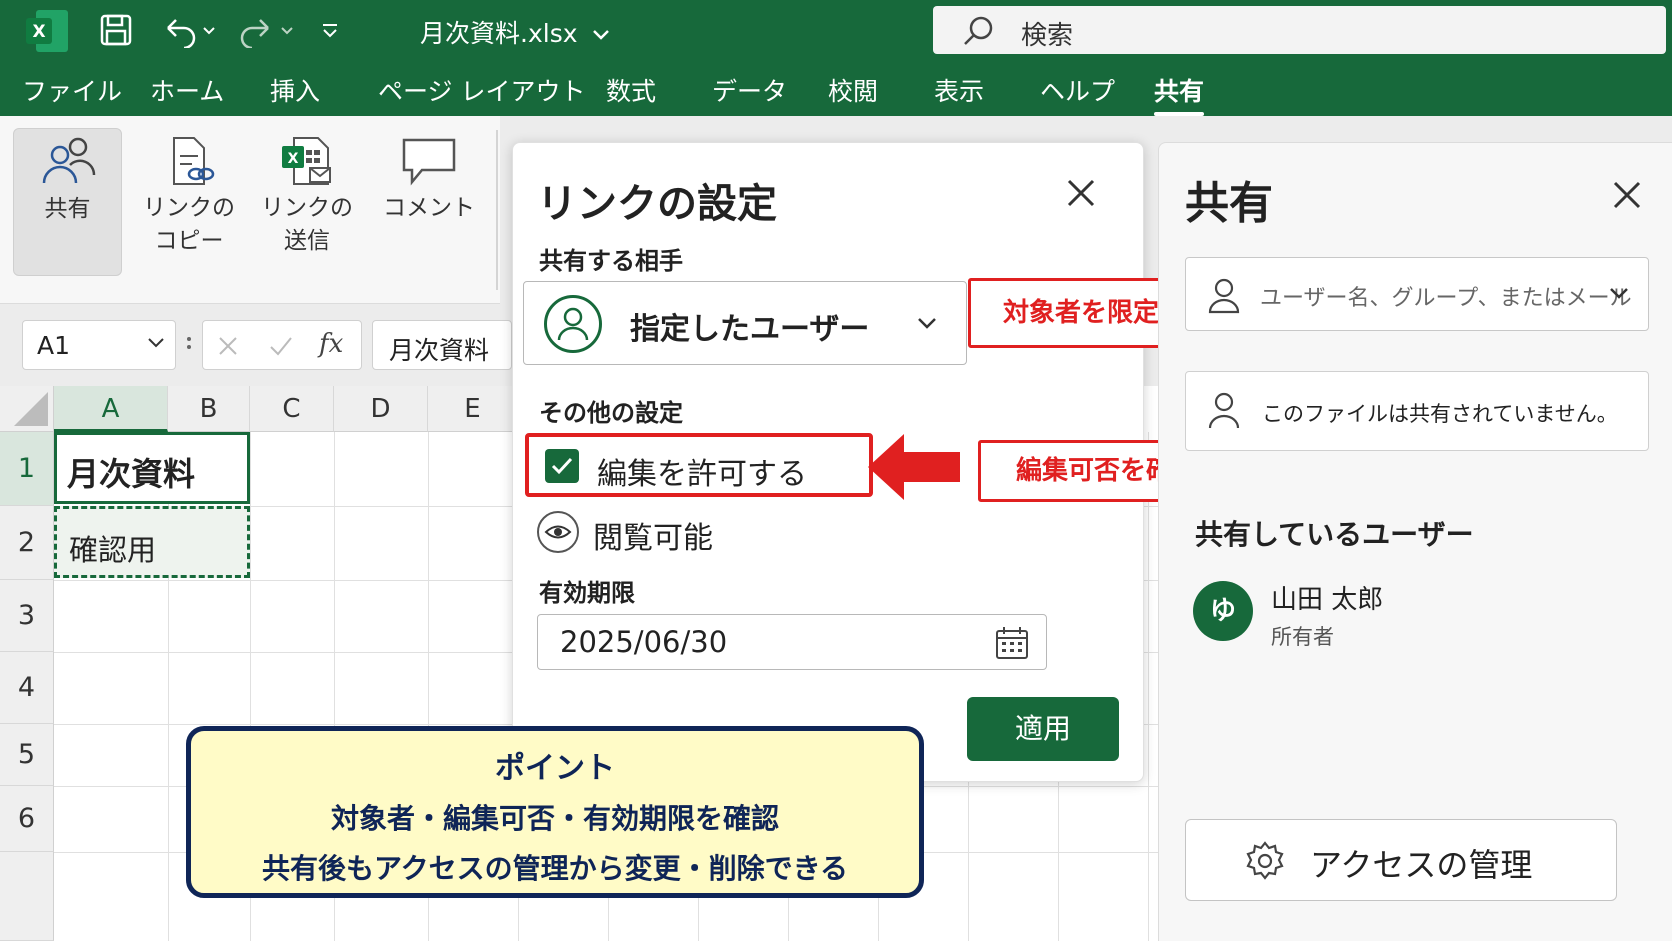  Describe the element at coordinates (1302, 637) in the screenshot. I see `user-role: 所有者` at that location.